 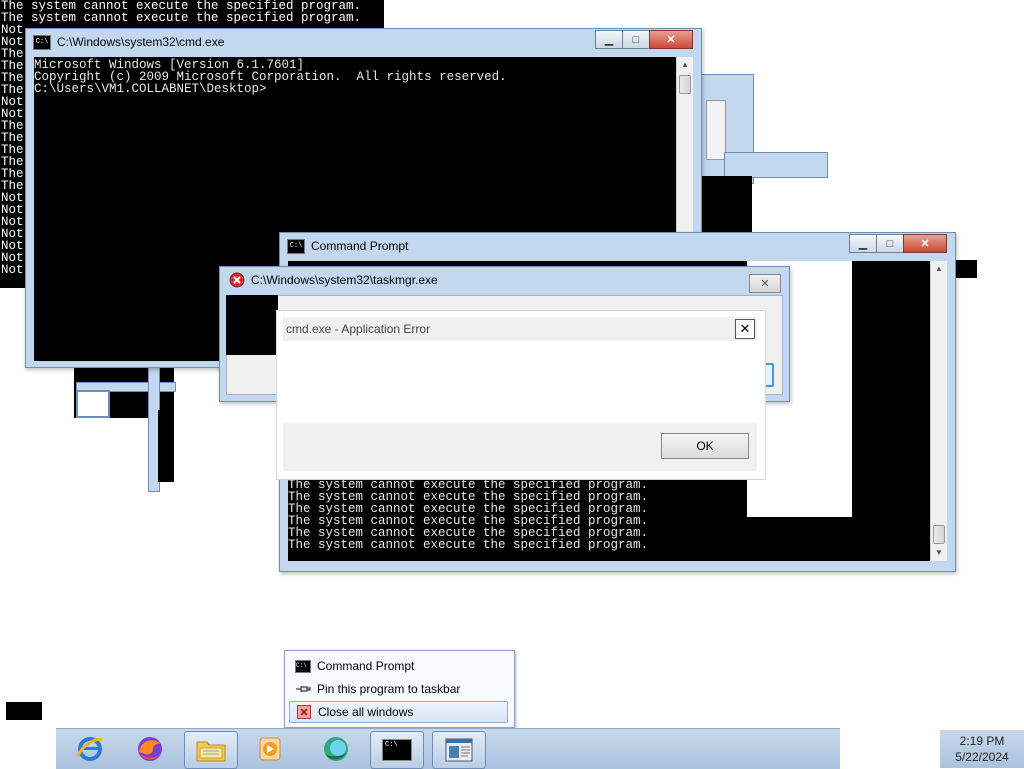 What do you see at coordinates (982, 749) in the screenshot?
I see `system-clock: 2:19 PM 5/22/2024` at bounding box center [982, 749].